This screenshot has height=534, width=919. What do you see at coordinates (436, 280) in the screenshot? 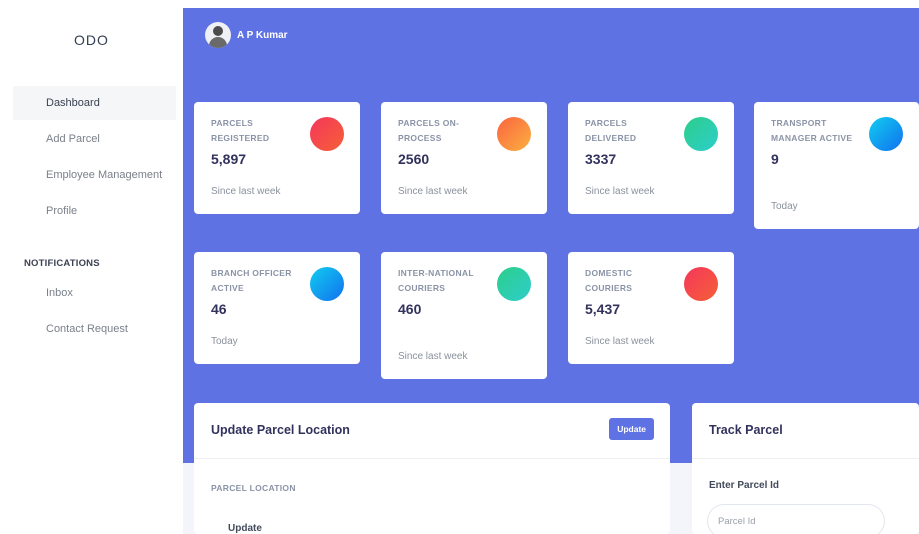
I see `stat-title: INTER-NATIONAL COURIERS` at bounding box center [436, 280].